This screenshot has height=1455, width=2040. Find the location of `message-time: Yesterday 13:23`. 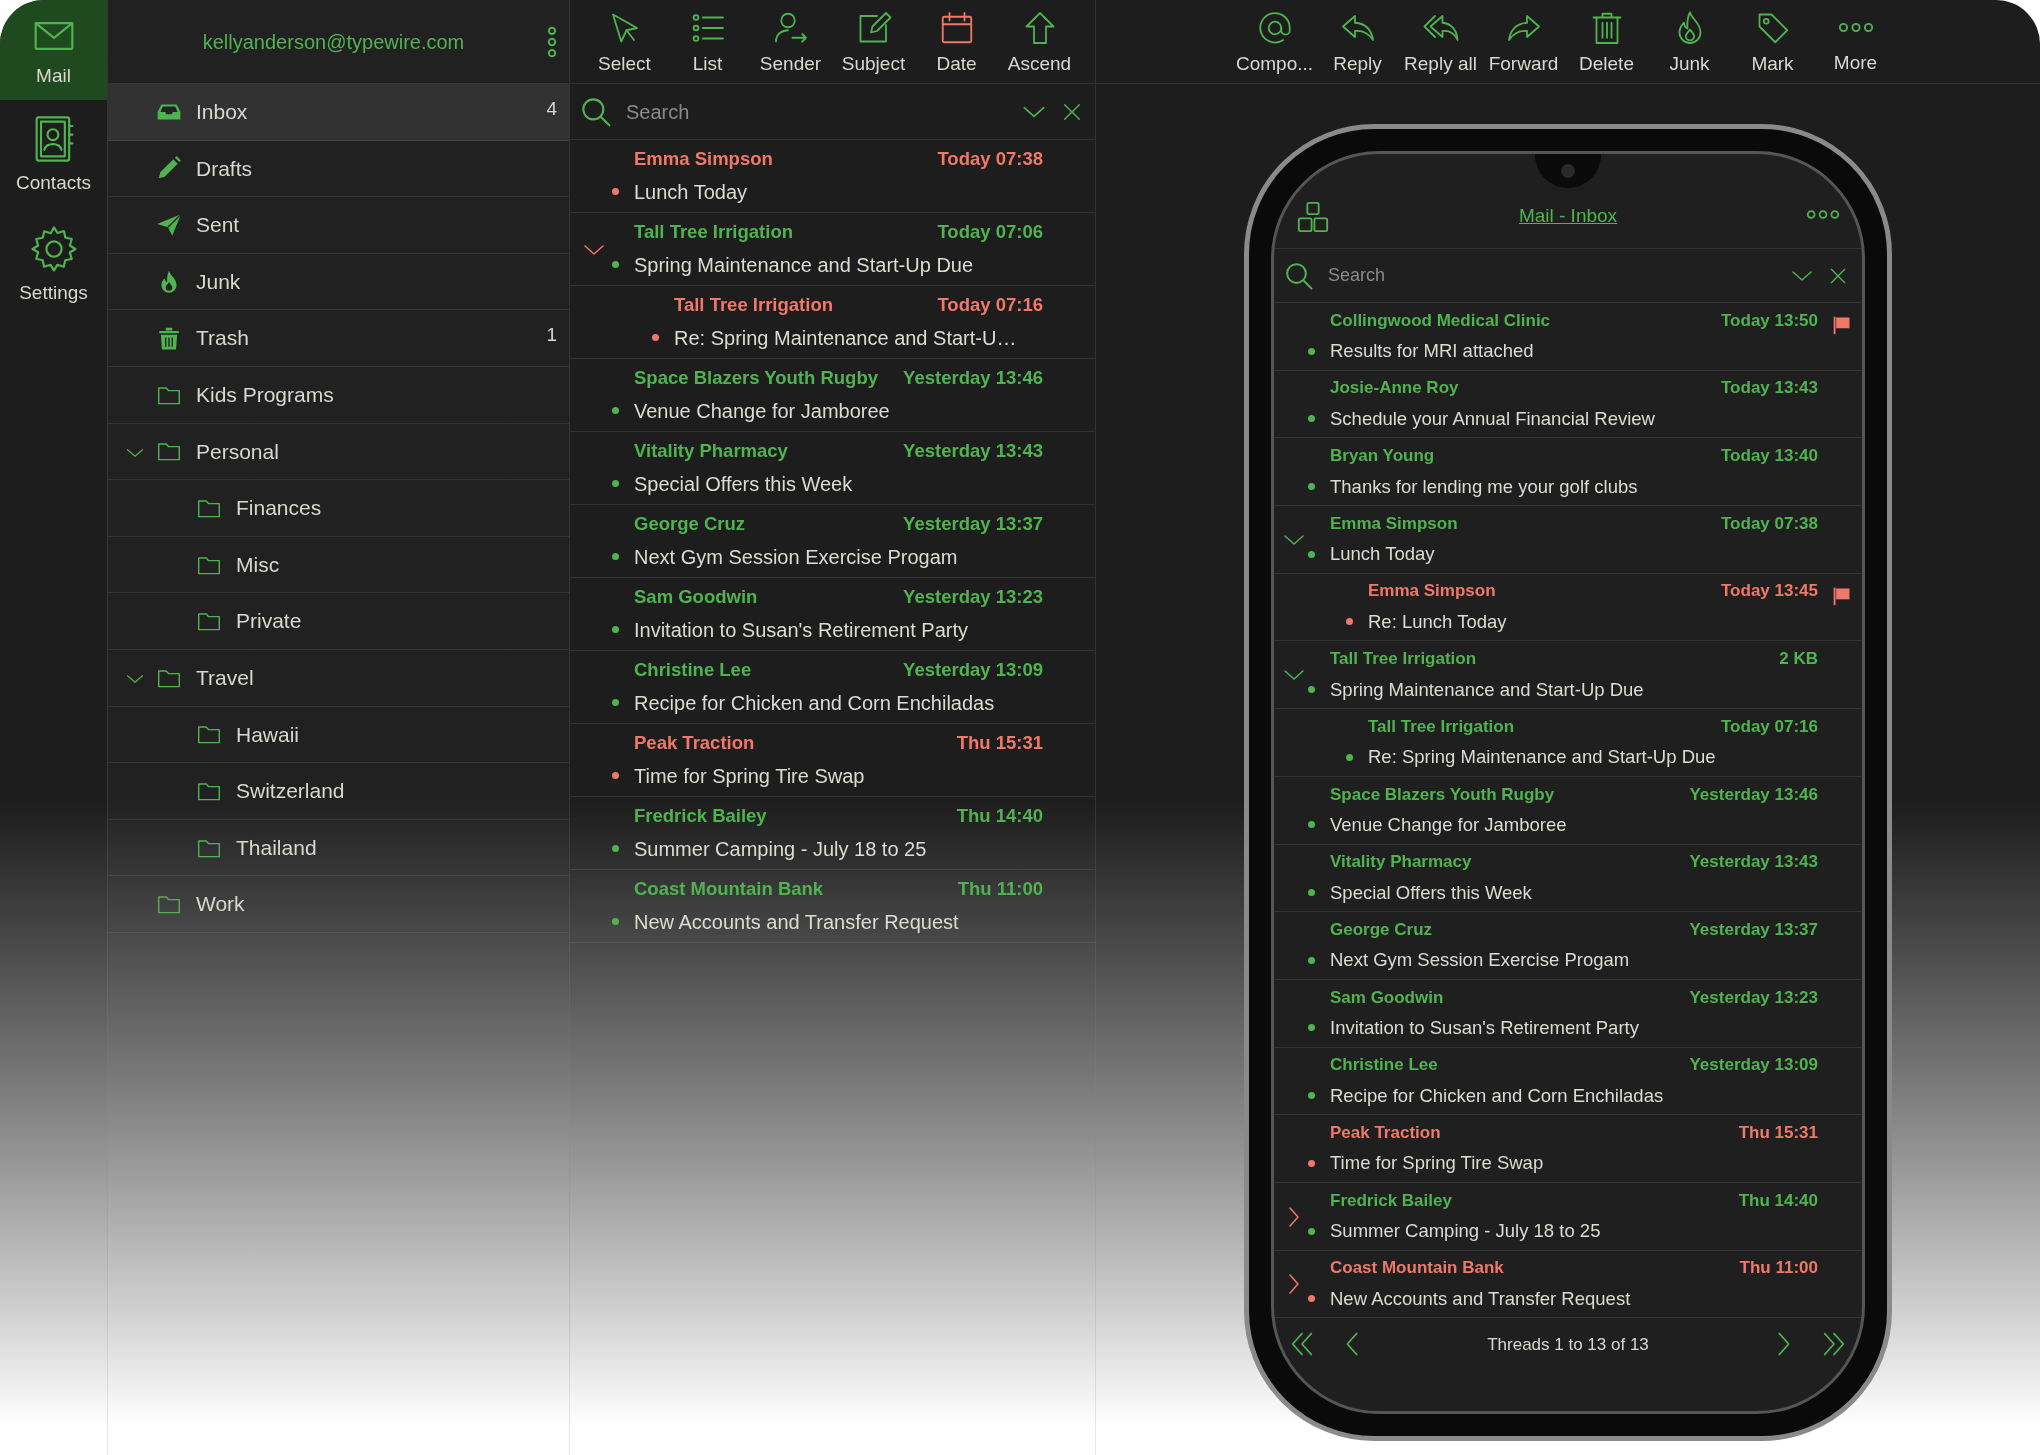

message-time: Yesterday 13:23 is located at coordinates (1753, 997).